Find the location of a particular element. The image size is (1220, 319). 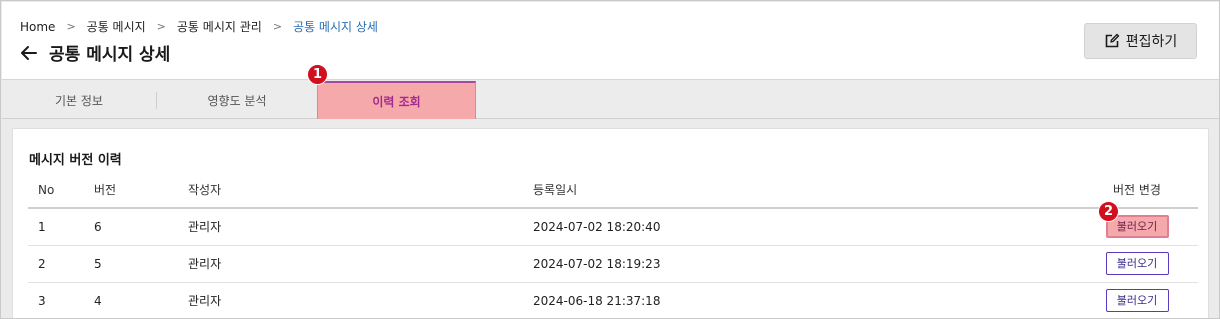

table-row: 2 5 관리자 2024-07-02 18:19:23 불러오기 is located at coordinates (613, 264).